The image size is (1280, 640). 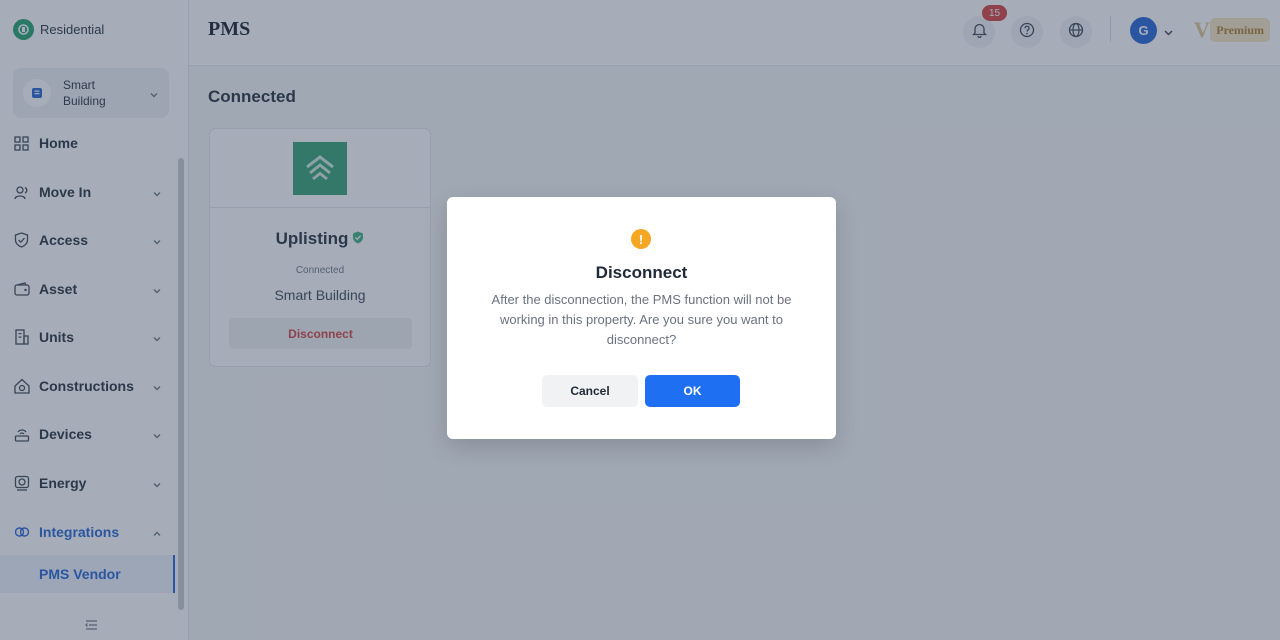 What do you see at coordinates (641, 239) in the screenshot?
I see `warning-icon: !` at bounding box center [641, 239].